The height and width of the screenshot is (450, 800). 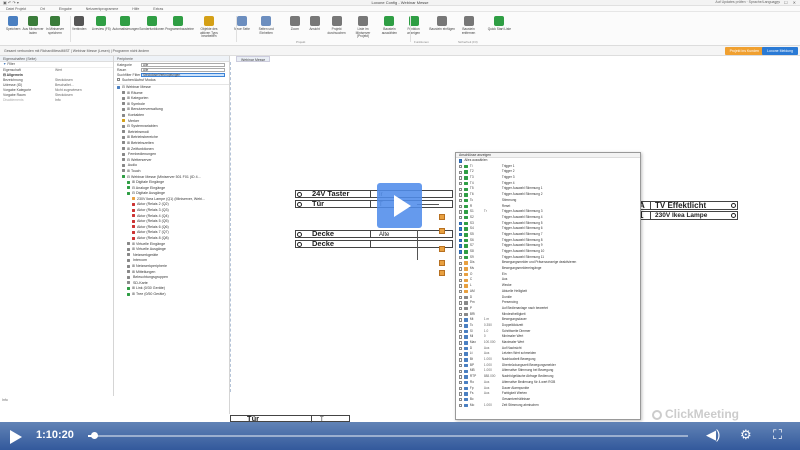 I want to click on menu-item: Extras, so click(x=158, y=9).